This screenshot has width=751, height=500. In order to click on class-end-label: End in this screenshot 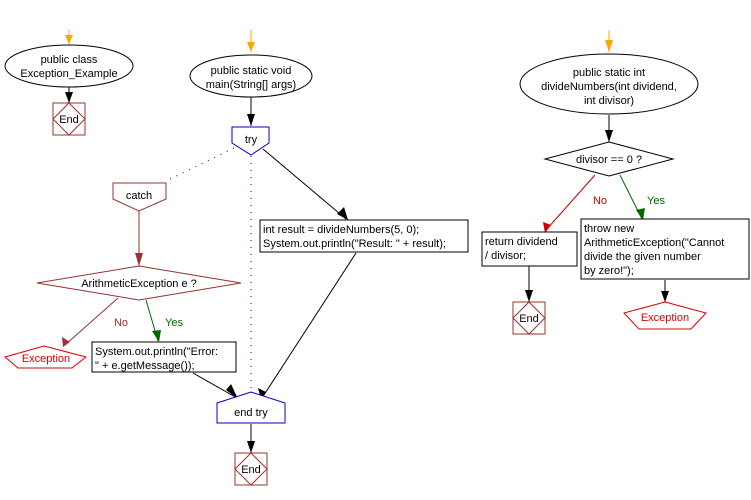, I will do `click(69, 120)`.